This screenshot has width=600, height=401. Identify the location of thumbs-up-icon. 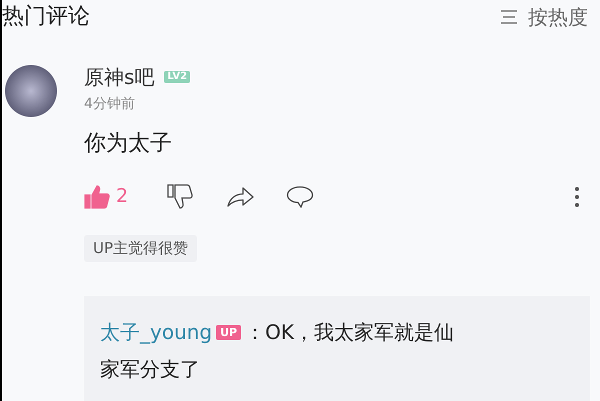
(97, 196).